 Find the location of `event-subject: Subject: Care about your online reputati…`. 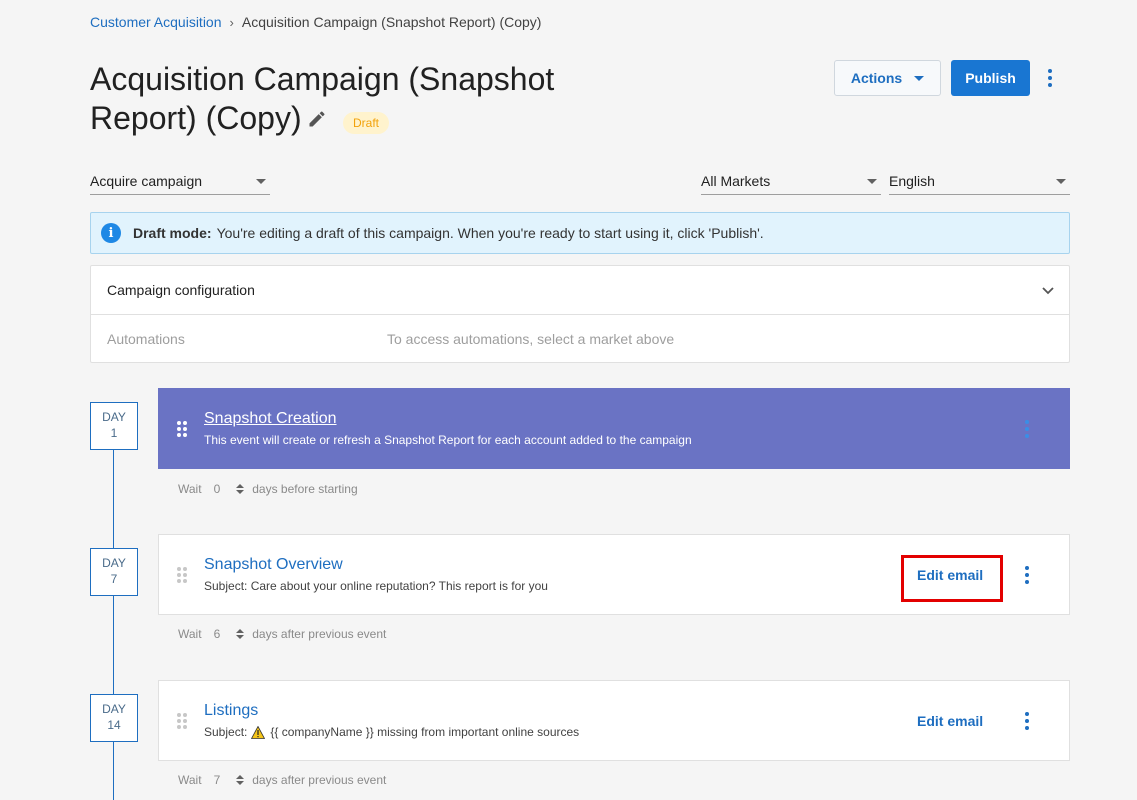

event-subject: Subject: Care about your online reputati… is located at coordinates (376, 586).